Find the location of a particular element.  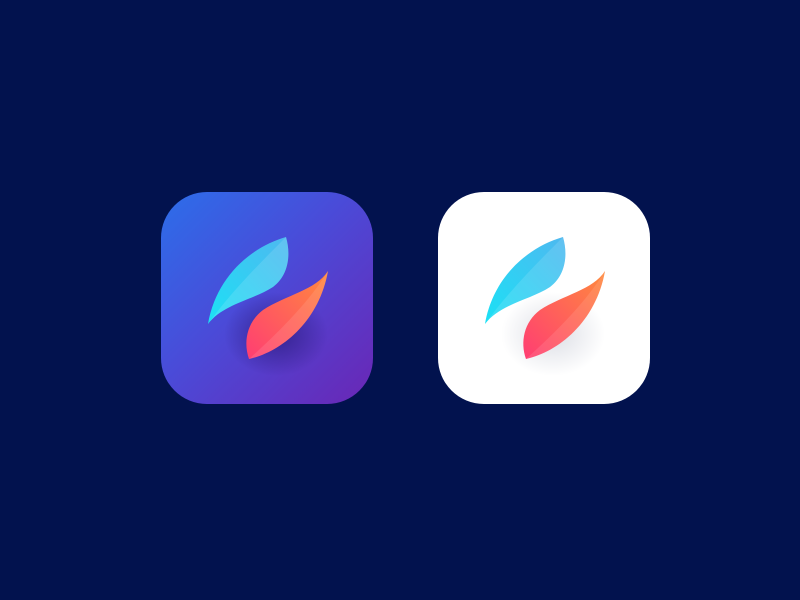

app-icon-dark-variant is located at coordinates (267, 298).